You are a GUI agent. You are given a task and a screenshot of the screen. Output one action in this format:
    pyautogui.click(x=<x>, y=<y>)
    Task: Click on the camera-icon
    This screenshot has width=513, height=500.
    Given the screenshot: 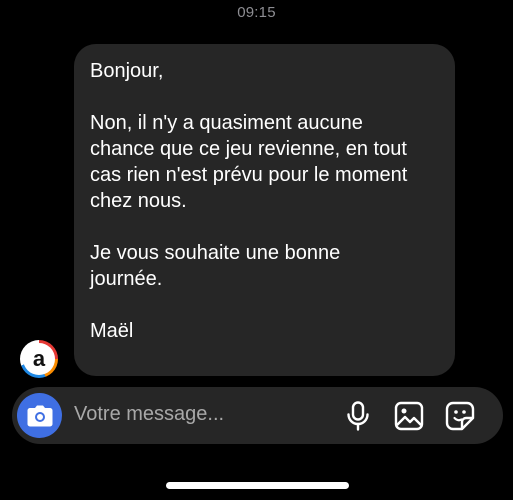 What is the action you would take?
    pyautogui.click(x=39, y=415)
    